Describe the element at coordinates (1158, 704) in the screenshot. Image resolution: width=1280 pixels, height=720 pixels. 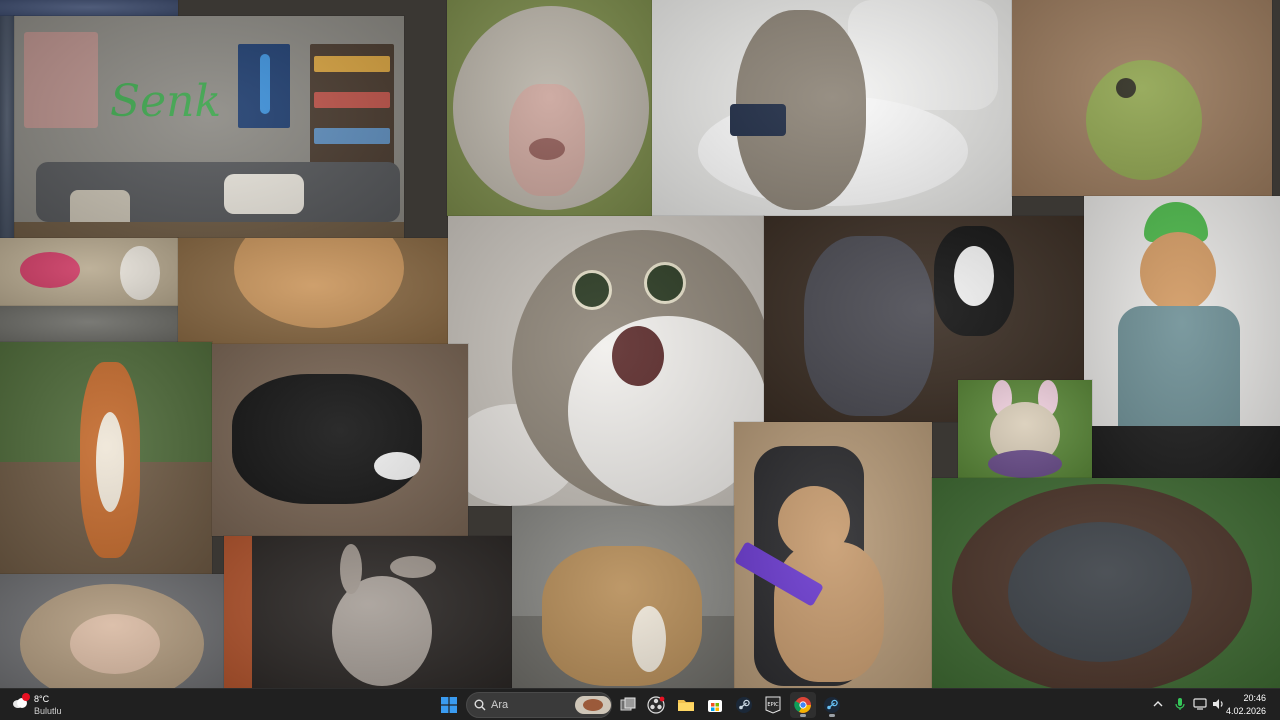
I see `chevron-up-icon` at that location.